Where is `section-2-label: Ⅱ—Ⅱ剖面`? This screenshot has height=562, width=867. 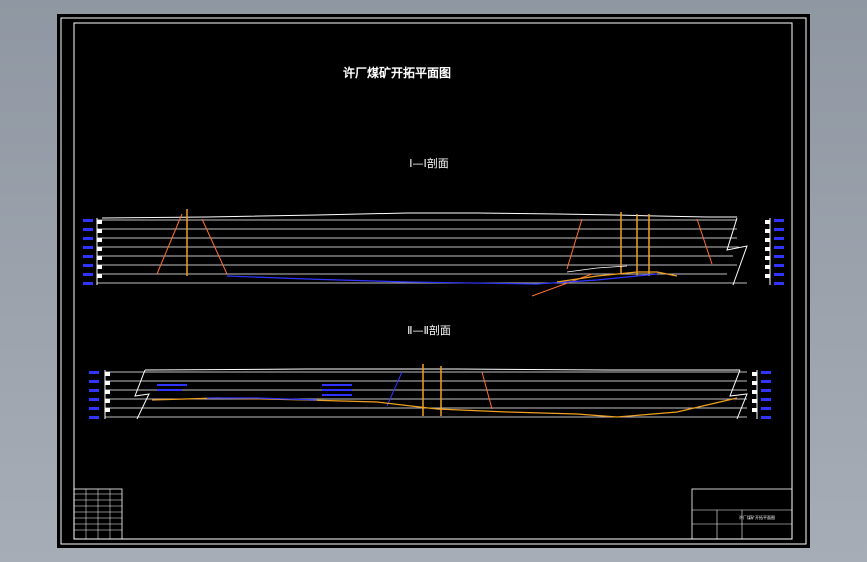
section-2-label: Ⅱ—Ⅱ剖面 is located at coordinates (429, 330).